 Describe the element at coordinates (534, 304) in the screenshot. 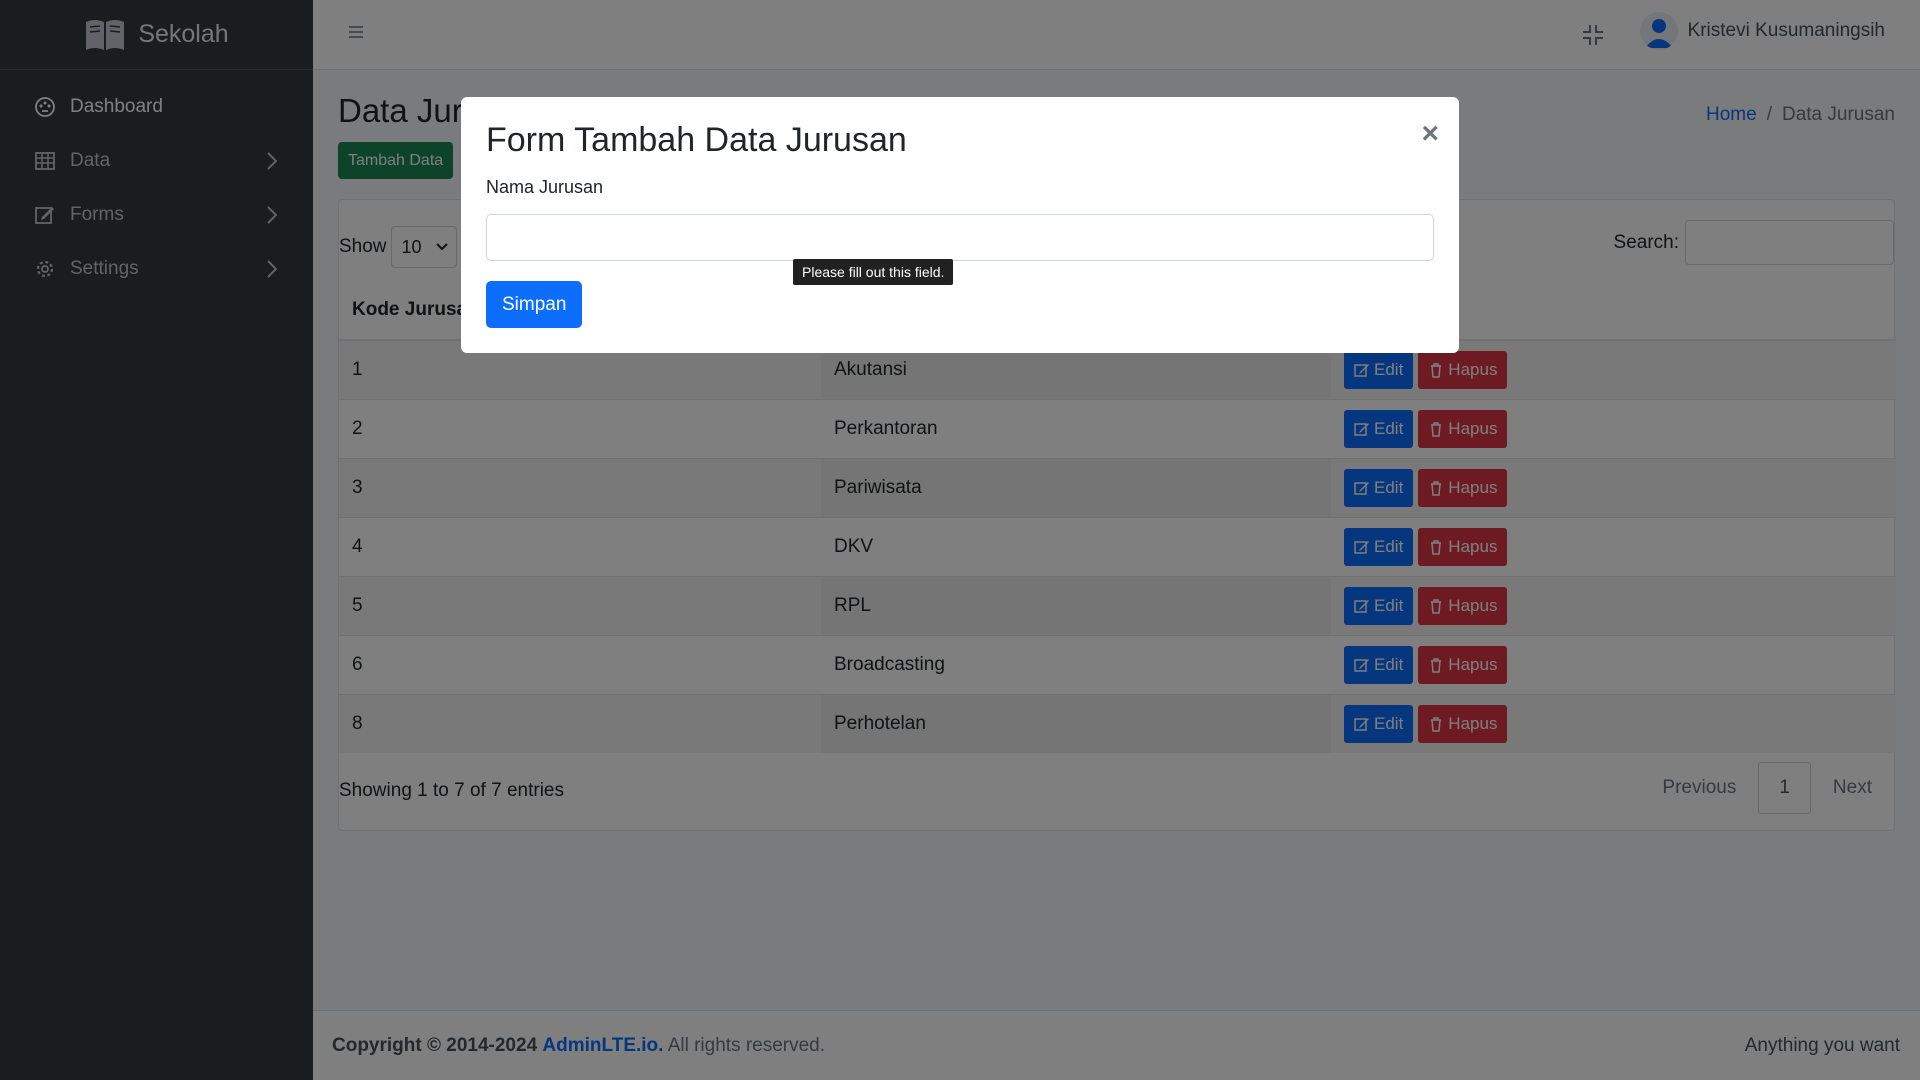

I see `save-button: Simpan` at that location.